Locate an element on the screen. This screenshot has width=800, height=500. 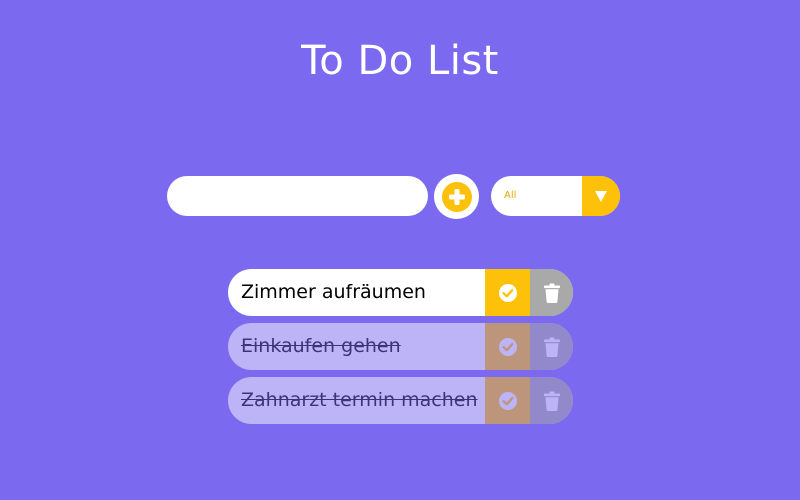
todo-text: Zahnarzt termin machen is located at coordinates (359, 400).